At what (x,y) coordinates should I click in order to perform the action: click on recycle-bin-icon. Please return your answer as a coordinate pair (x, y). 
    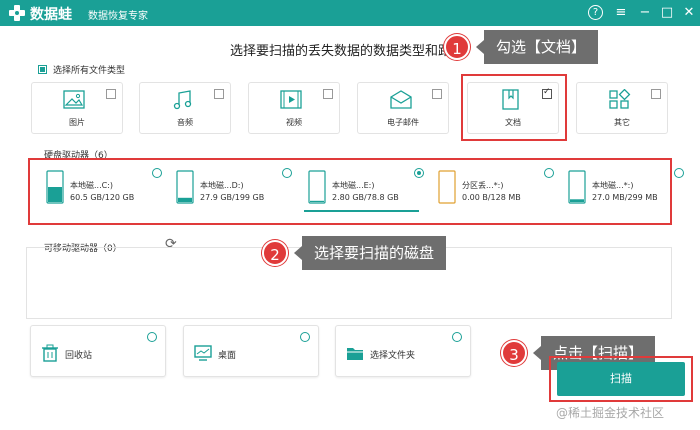
    Looking at the image, I should click on (50, 353).